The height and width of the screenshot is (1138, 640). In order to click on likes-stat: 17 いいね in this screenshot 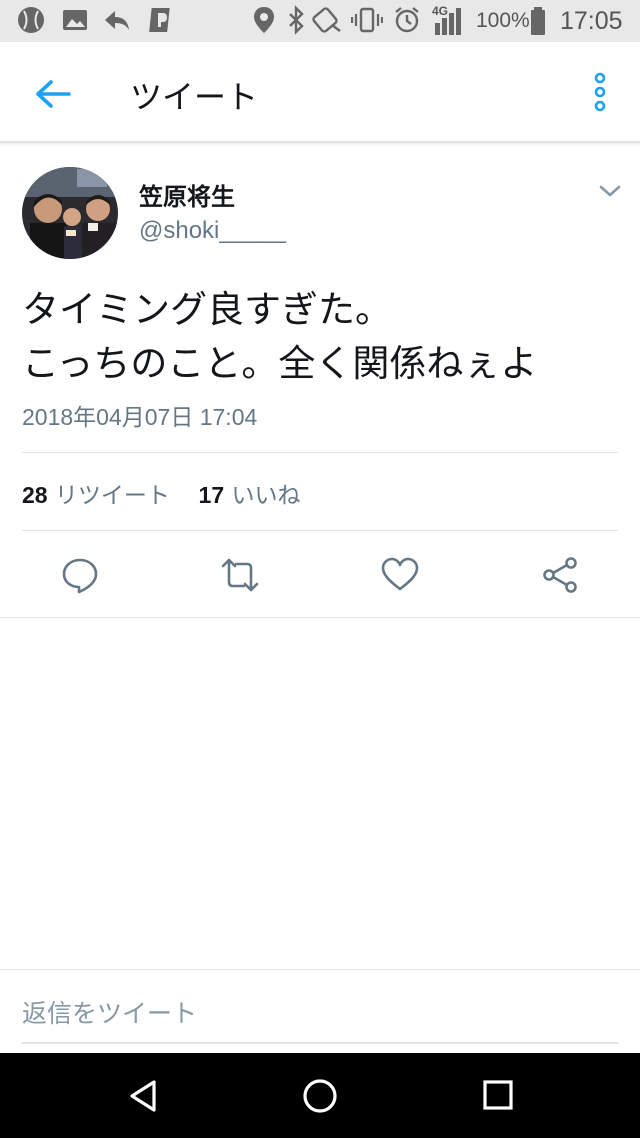, I will do `click(249, 495)`.